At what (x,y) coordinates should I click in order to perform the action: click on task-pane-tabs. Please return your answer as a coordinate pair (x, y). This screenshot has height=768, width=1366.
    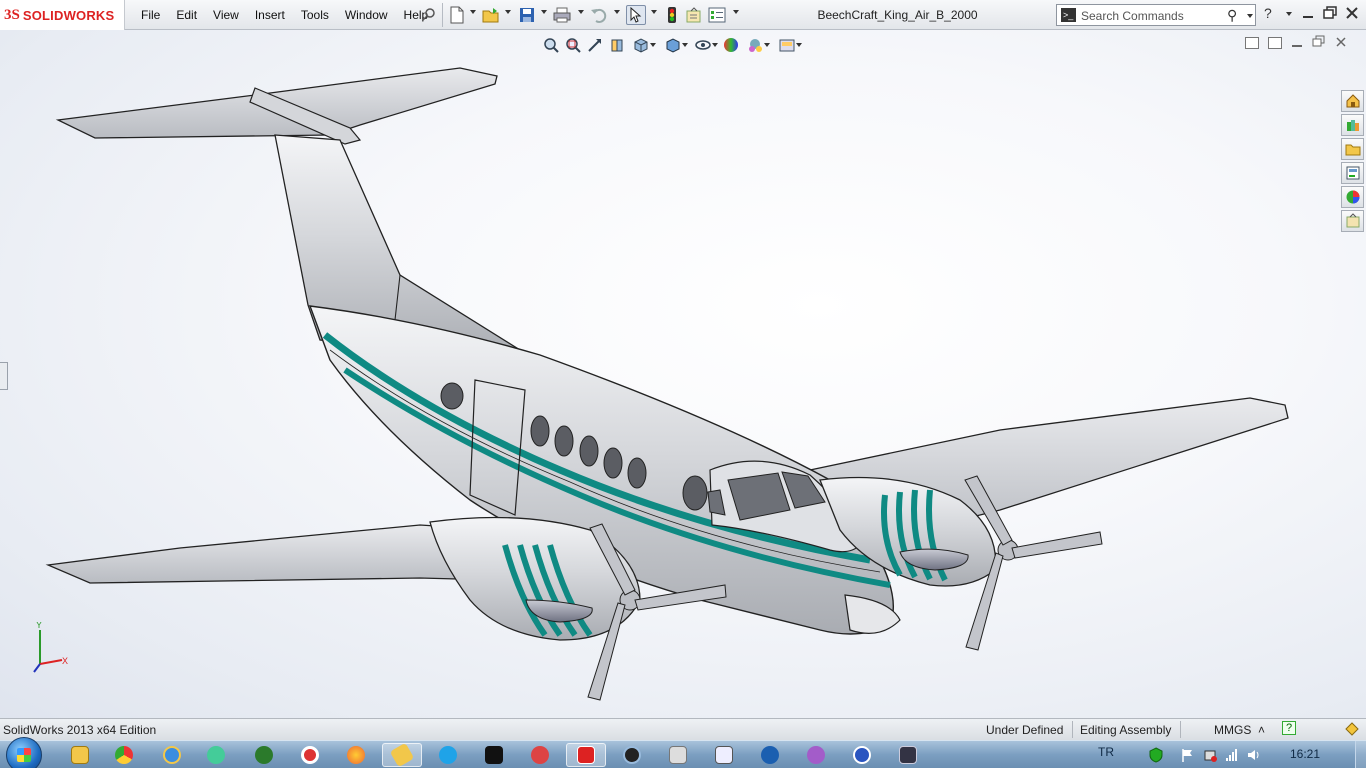
    Looking at the image, I should click on (1353, 162).